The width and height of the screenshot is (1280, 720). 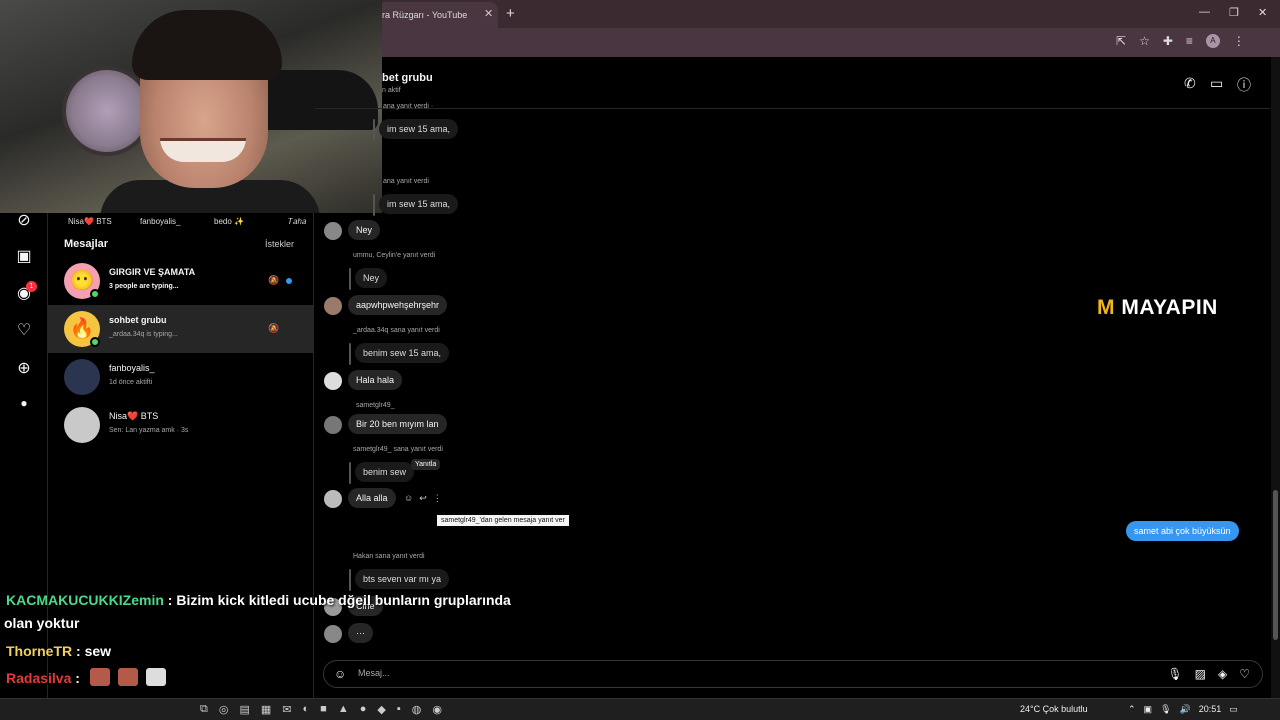 What do you see at coordinates (1200, 674) in the screenshot?
I see `image-icon: ▨` at bounding box center [1200, 674].